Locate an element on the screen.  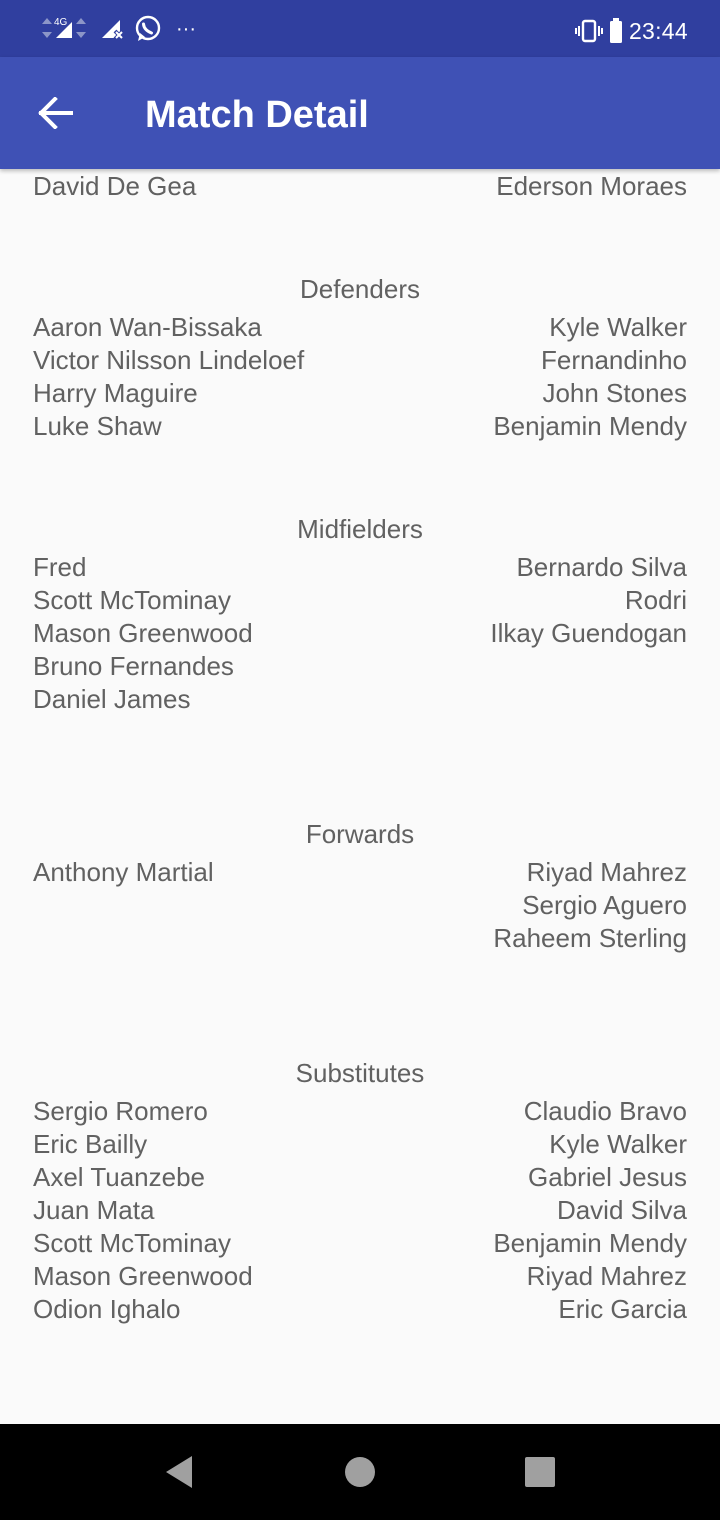
player-name: David De Gea is located at coordinates (115, 186).